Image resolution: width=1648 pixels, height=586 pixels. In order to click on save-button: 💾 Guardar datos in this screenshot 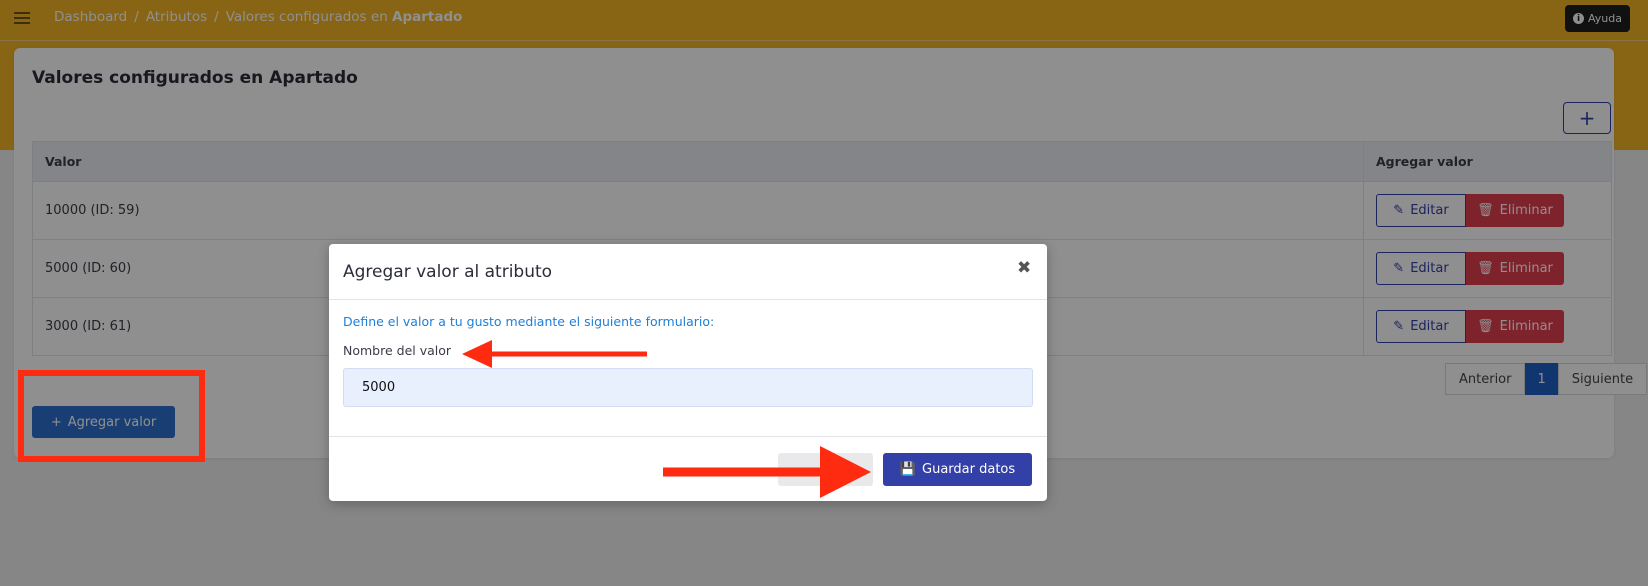, I will do `click(957, 469)`.